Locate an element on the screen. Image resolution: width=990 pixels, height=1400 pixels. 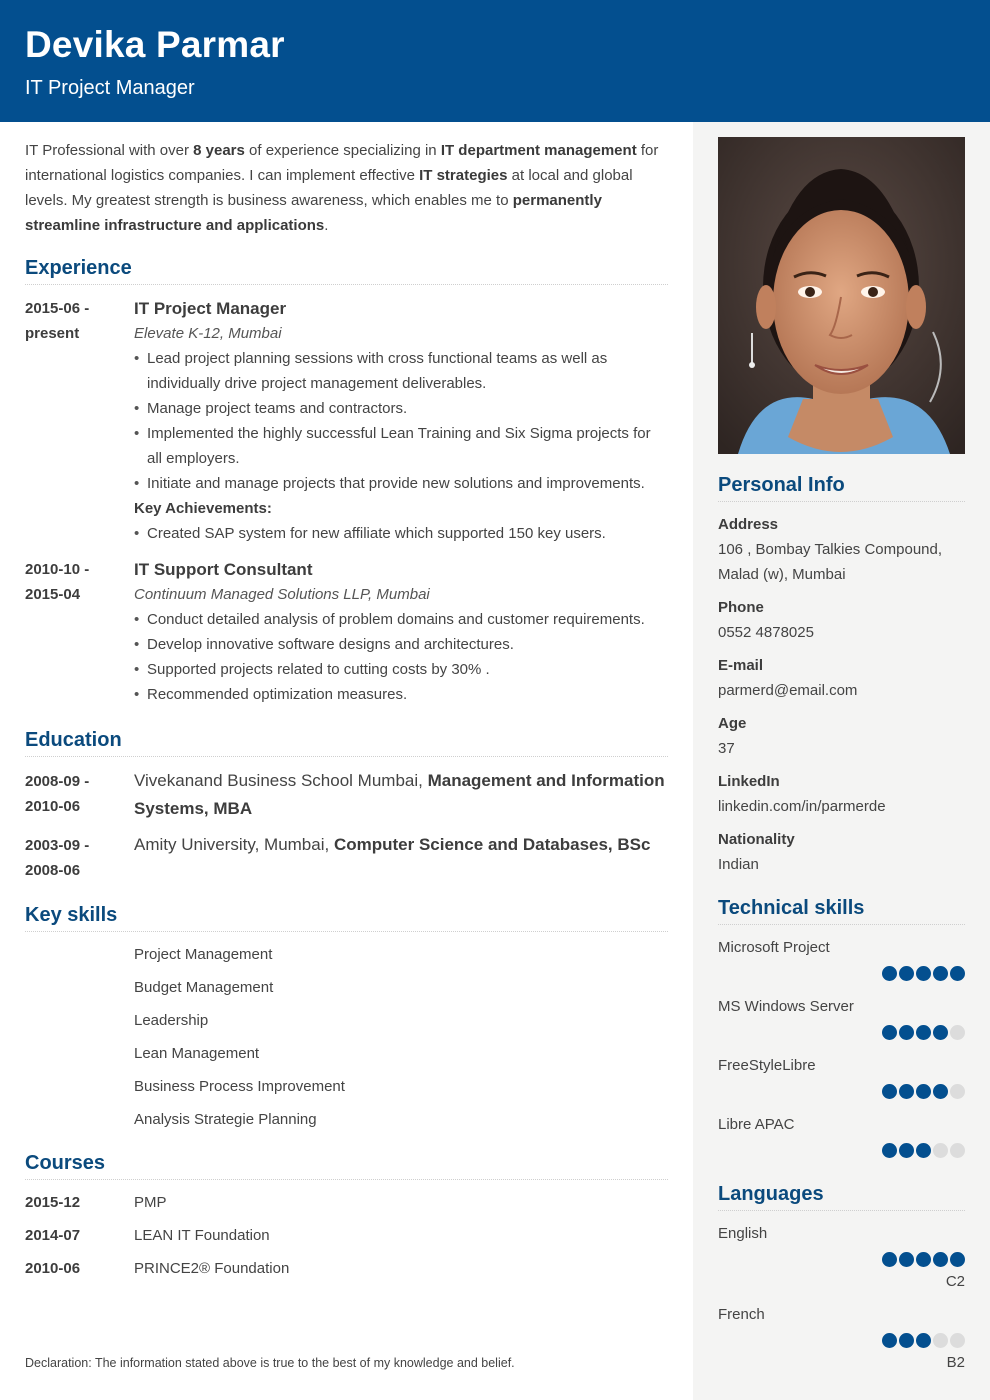
section-title-languages: Languages is located at coordinates (841, 1197).